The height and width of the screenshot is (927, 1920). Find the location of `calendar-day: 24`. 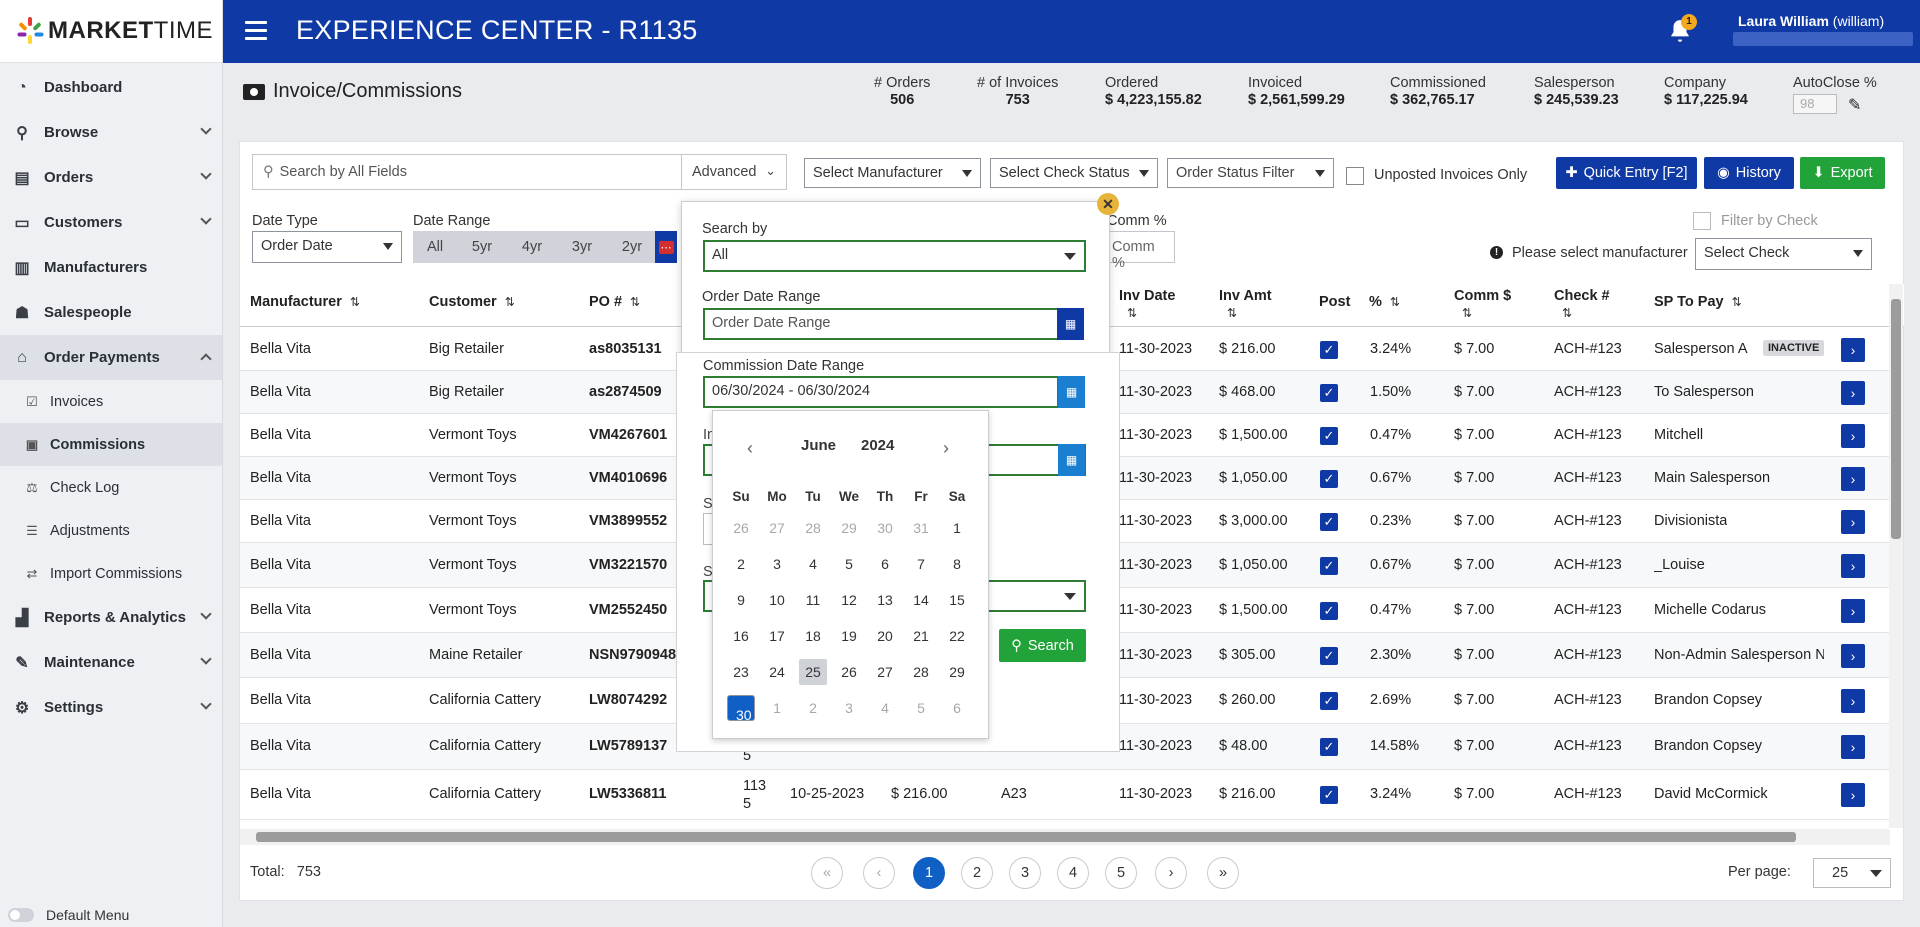

calendar-day: 24 is located at coordinates (777, 672).